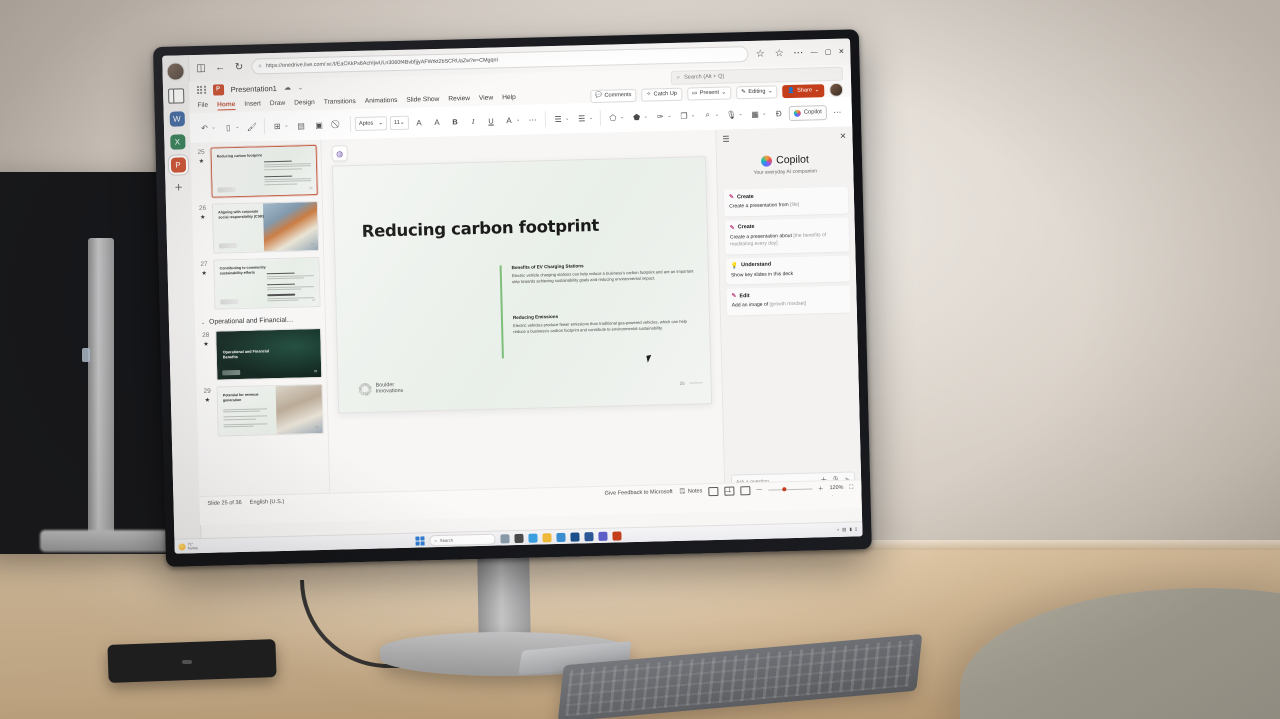 The width and height of the screenshot is (1280, 719). What do you see at coordinates (784, 488) in the screenshot?
I see `zoom-slider-knob` at bounding box center [784, 488].